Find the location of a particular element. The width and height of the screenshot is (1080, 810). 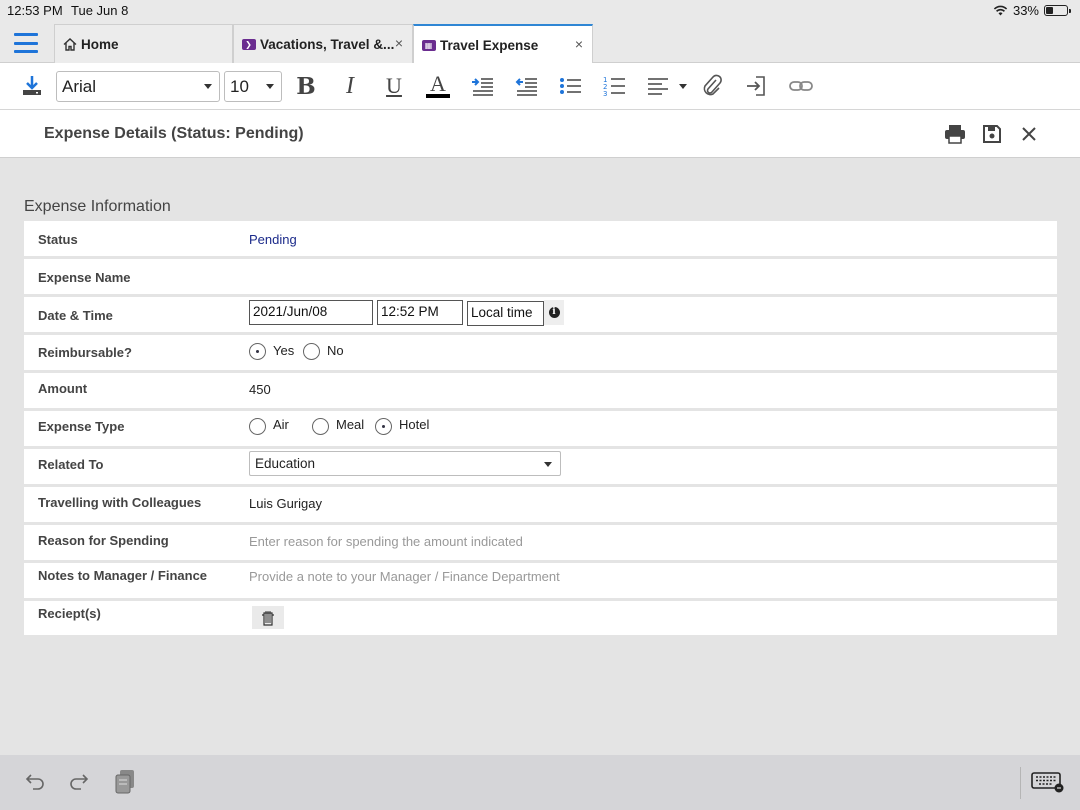

row-expense-type: Expense Type Air Meal Hotel is located at coordinates (540, 428).